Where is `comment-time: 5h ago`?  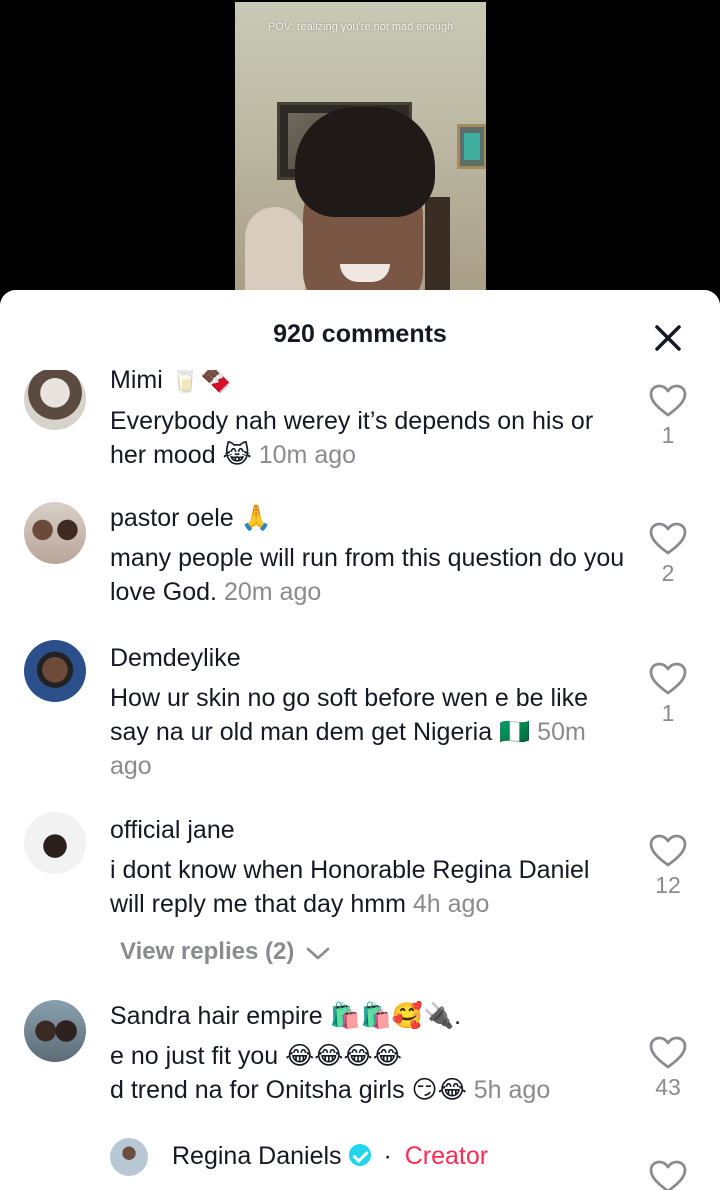 comment-time: 5h ago is located at coordinates (512, 1090).